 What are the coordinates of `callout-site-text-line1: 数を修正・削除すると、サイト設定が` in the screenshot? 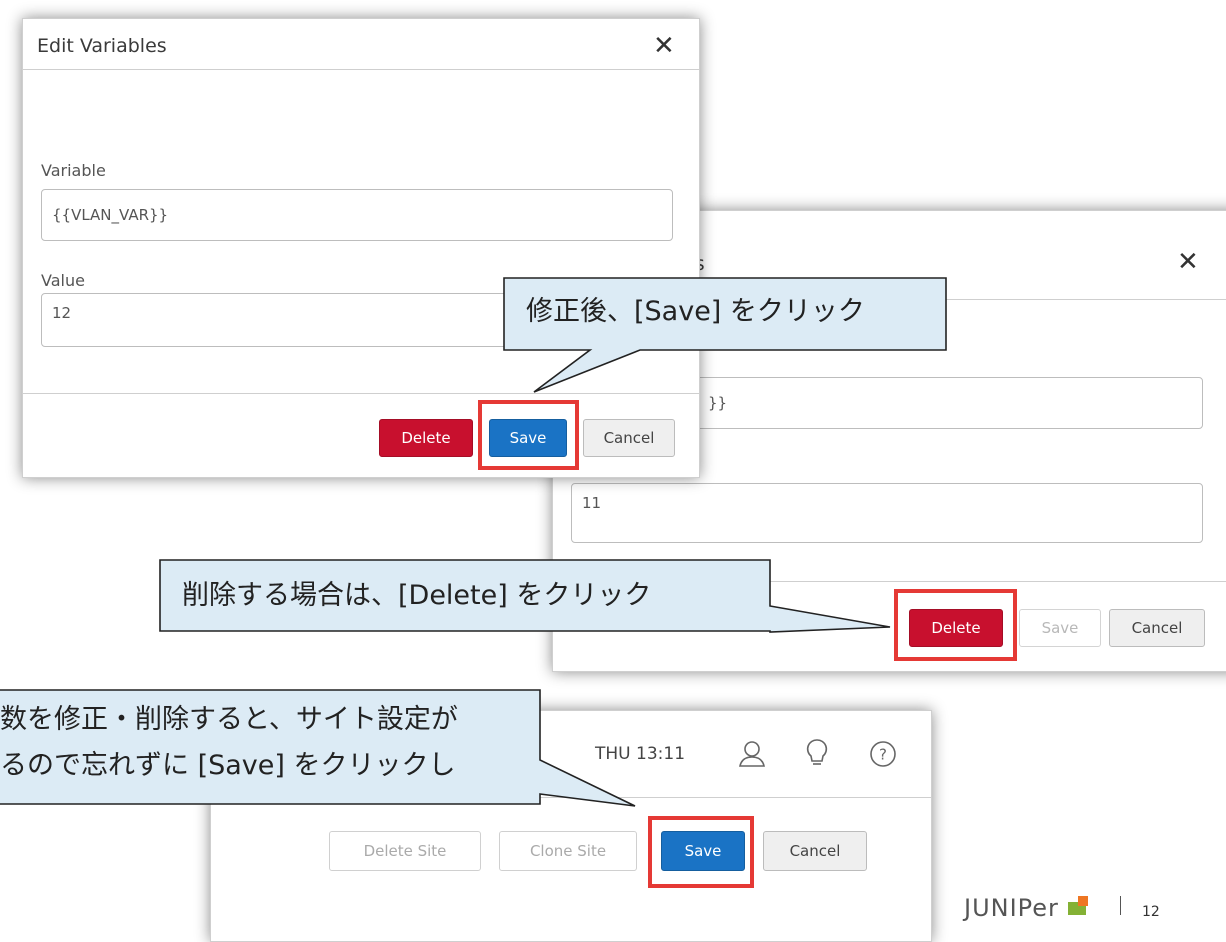 It's located at (229, 719).